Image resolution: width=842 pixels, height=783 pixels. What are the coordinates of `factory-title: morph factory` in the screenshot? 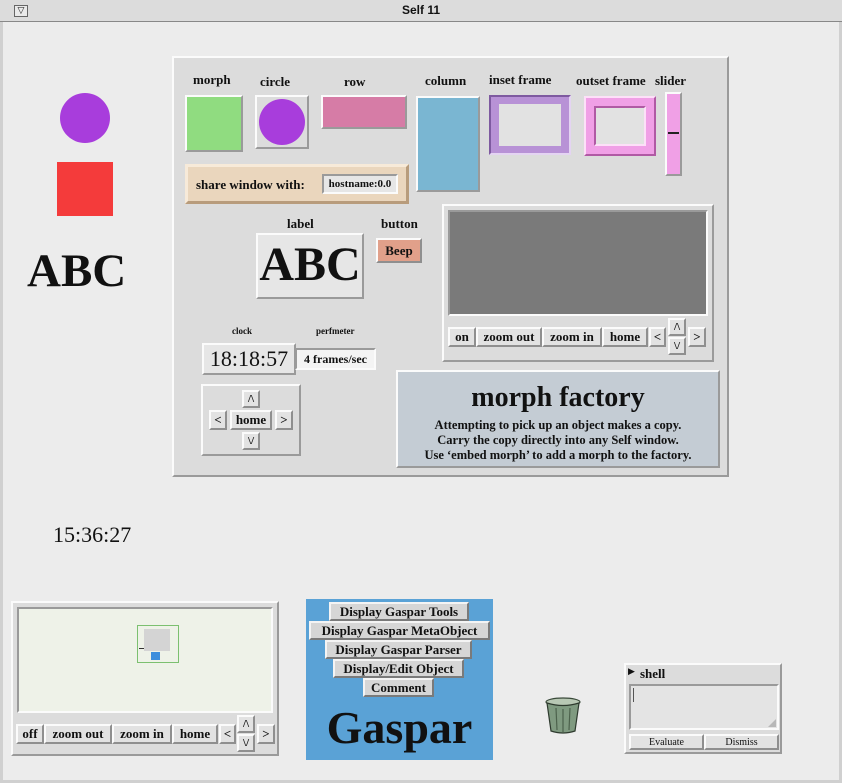 It's located at (558, 397).